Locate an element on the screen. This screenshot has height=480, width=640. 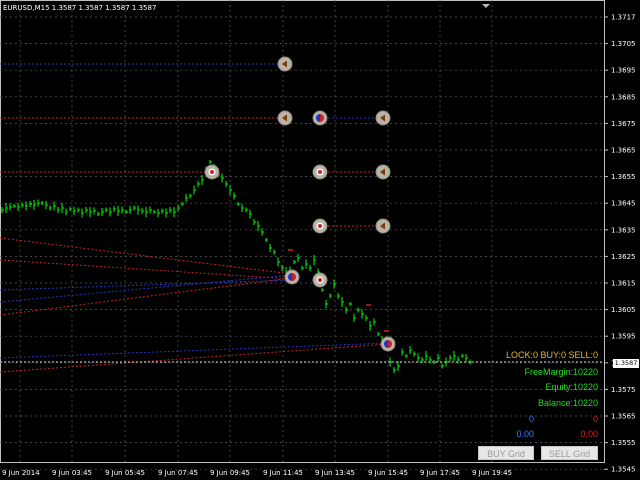
time-axis-label: 9 Jun 09:45 is located at coordinates (230, 473).